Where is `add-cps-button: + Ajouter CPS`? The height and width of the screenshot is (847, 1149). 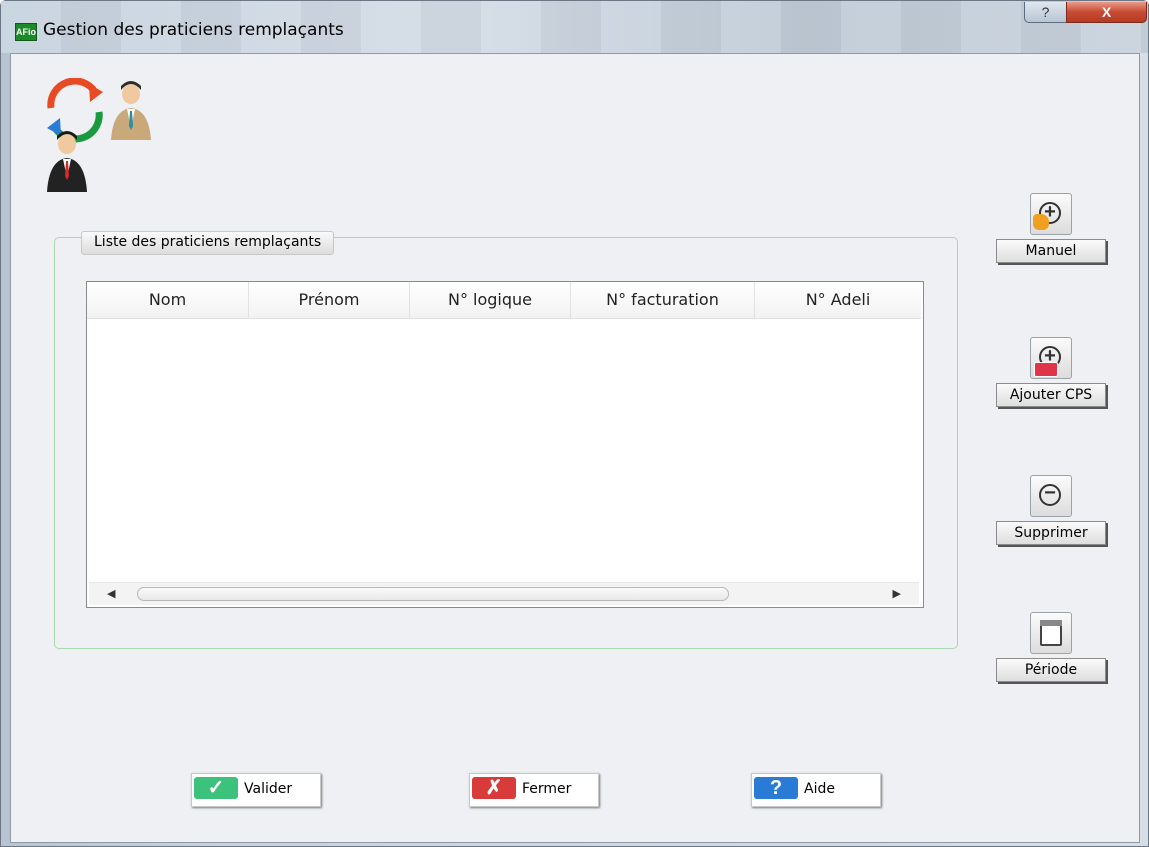 add-cps-button: + Ajouter CPS is located at coordinates (1051, 372).